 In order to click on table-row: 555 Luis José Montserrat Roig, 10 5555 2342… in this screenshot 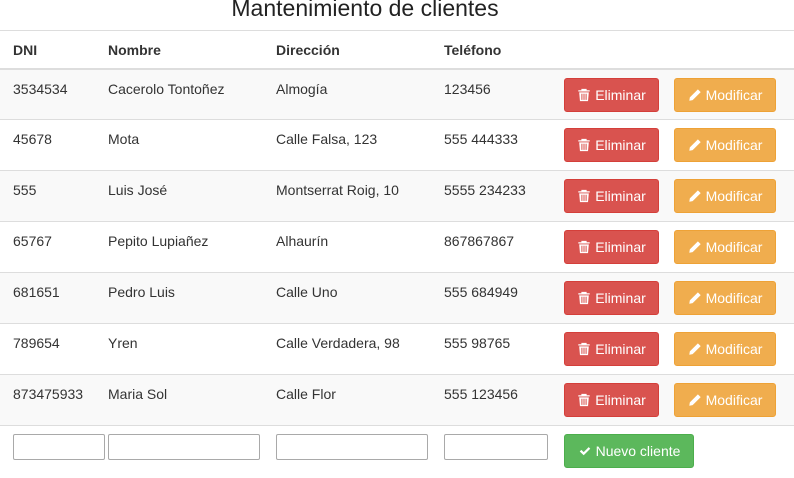, I will do `click(397, 196)`.